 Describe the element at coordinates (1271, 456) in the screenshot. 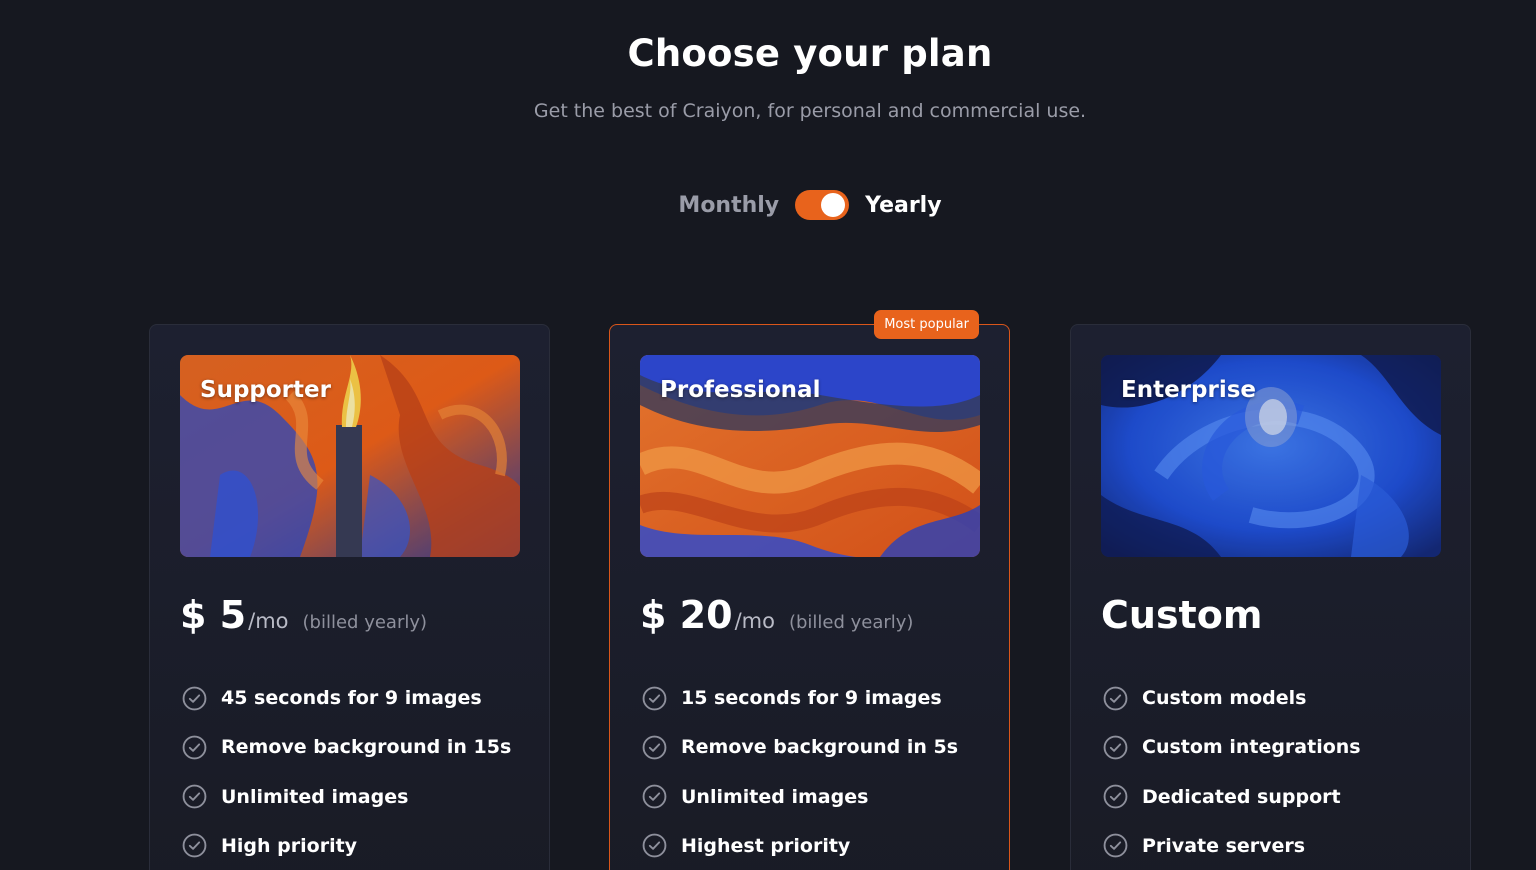

I see `plan-banner-image: Enterprise` at that location.